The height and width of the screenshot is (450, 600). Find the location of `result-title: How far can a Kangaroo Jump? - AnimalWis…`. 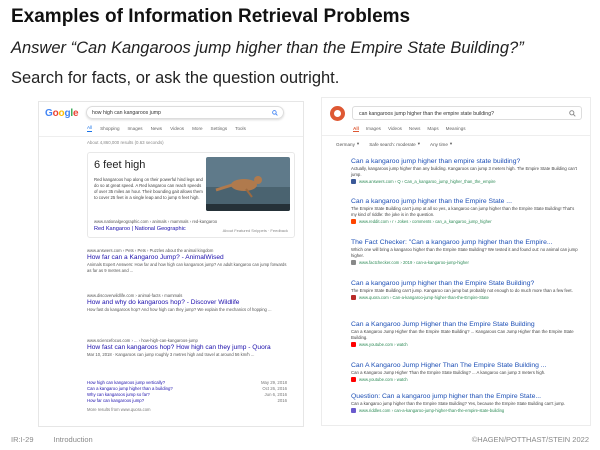

result-title: How far can a Kangaroo Jump? - AnimalWis… is located at coordinates (187, 257).